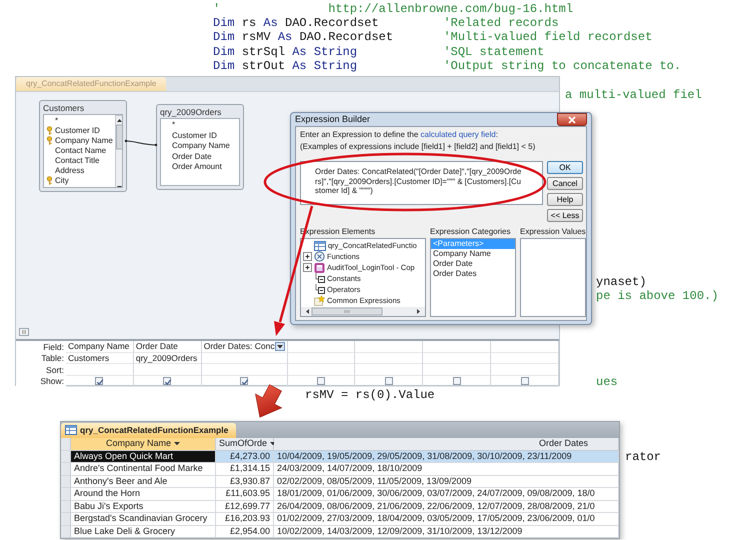 This screenshot has height=540, width=737. What do you see at coordinates (62, 181) in the screenshot?
I see `field-name: City` at bounding box center [62, 181].